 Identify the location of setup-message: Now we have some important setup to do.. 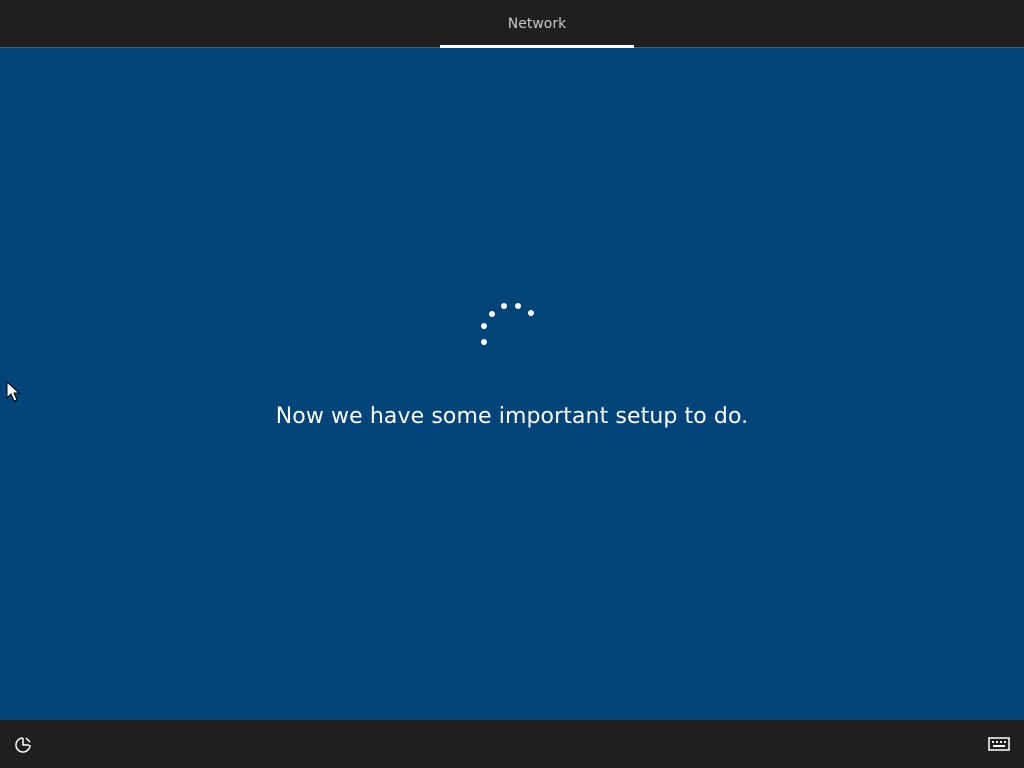
(512, 416).